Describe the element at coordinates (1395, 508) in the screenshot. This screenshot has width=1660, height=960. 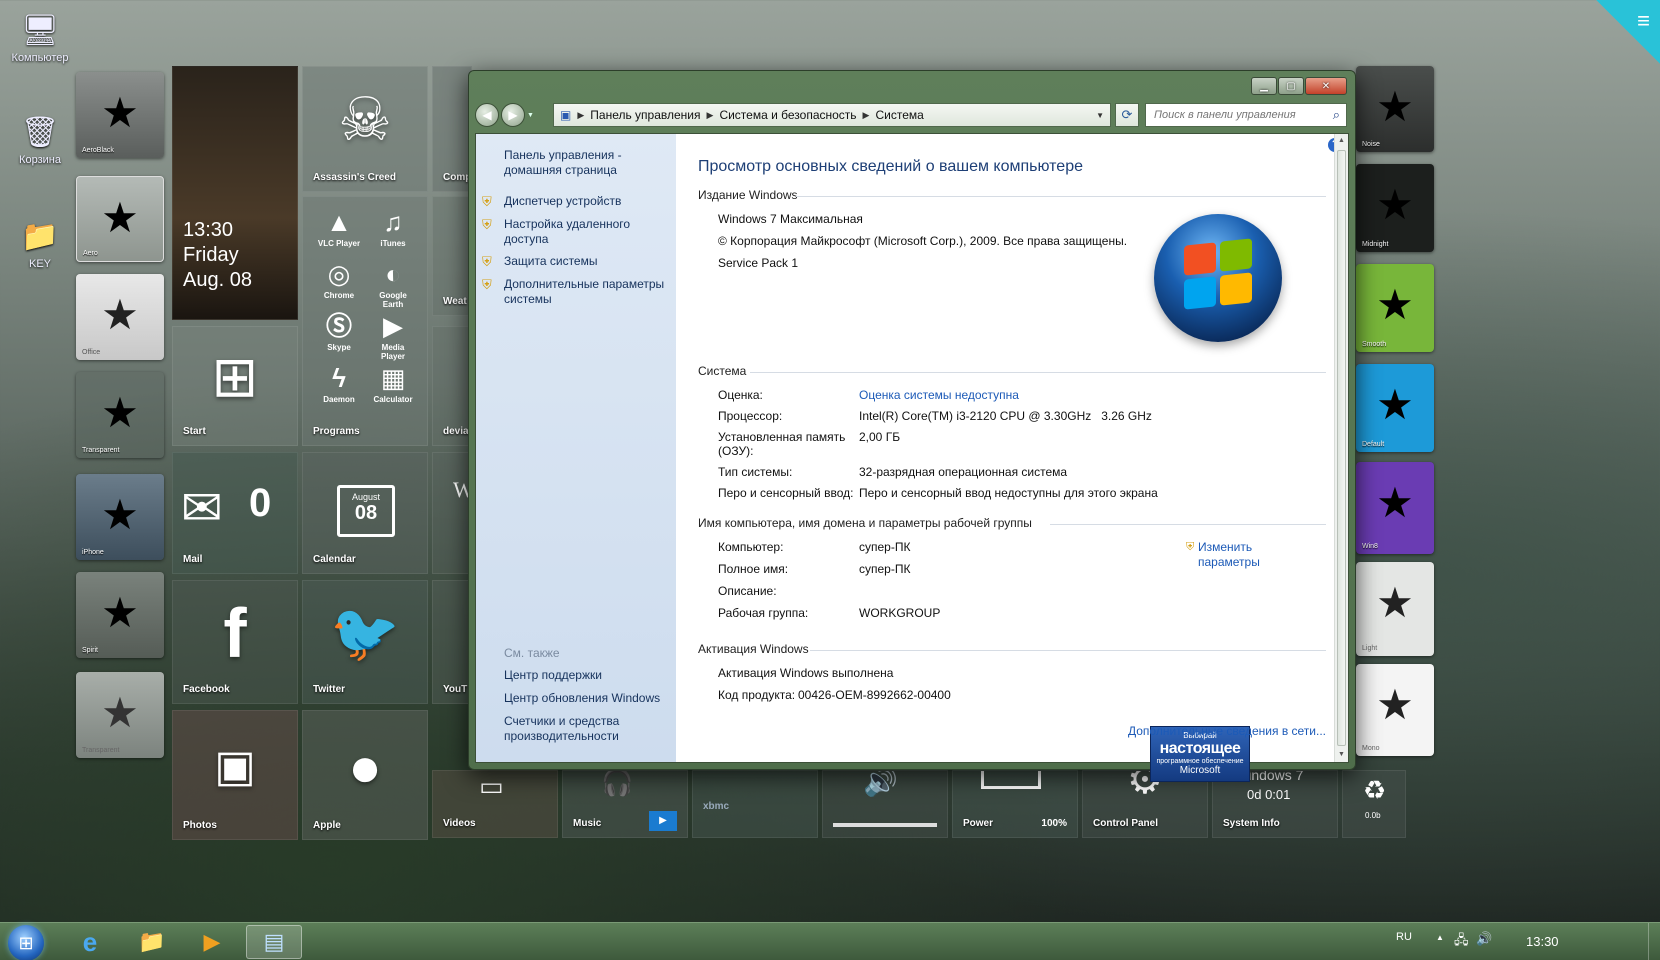
I see `theme-tile-win8: ★ Win8` at that location.